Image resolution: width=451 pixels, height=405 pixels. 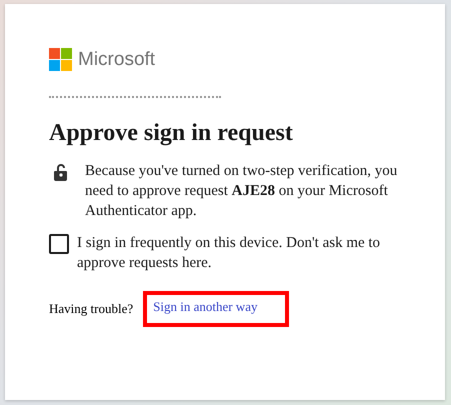 What do you see at coordinates (229, 253) in the screenshot?
I see `remember-label: I sign in frequently on this device. Don't ask me to approve requests here.` at bounding box center [229, 253].